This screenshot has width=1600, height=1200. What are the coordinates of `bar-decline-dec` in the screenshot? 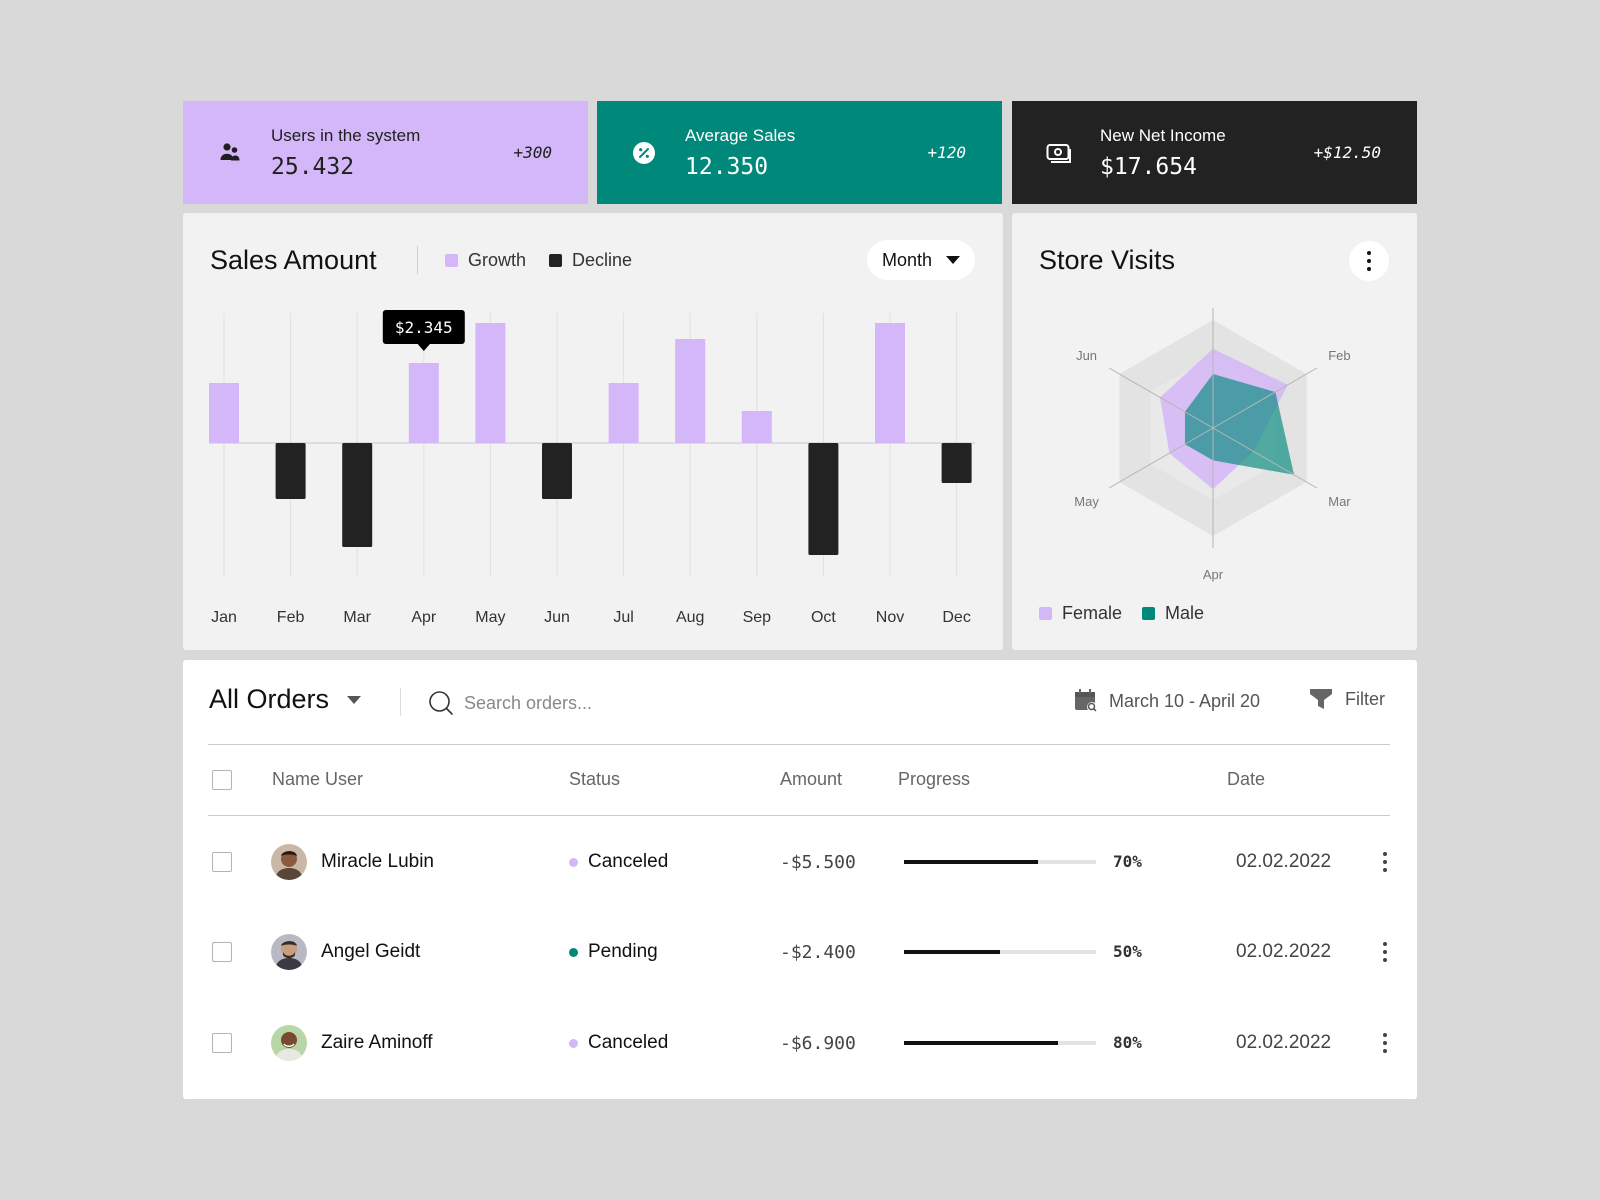 It's located at (956, 463).